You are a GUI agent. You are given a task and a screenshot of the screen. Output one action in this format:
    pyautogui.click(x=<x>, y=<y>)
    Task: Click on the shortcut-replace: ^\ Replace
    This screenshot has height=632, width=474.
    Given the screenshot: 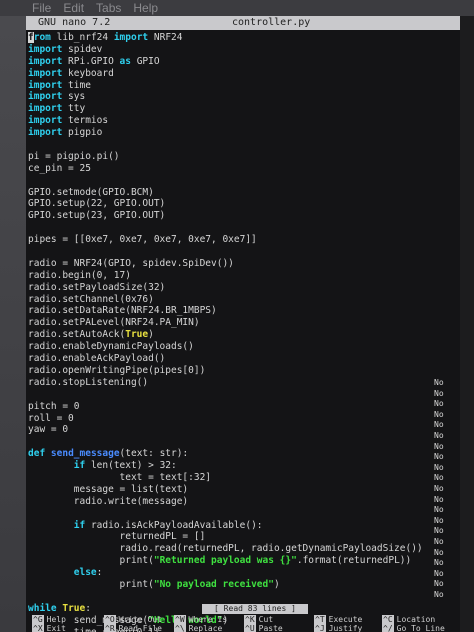 What is the action you would take?
    pyautogui.click(x=198, y=628)
    